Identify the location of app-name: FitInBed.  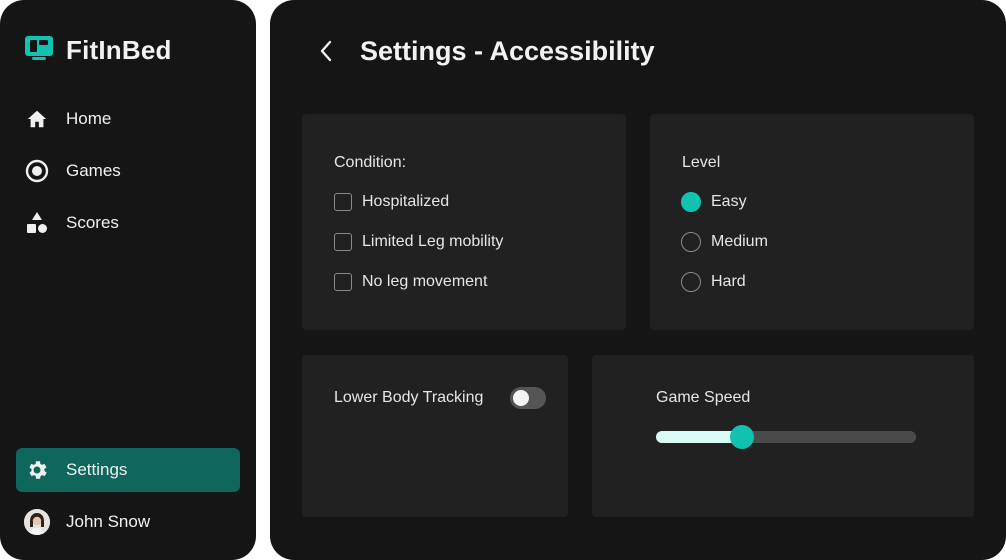
(119, 50).